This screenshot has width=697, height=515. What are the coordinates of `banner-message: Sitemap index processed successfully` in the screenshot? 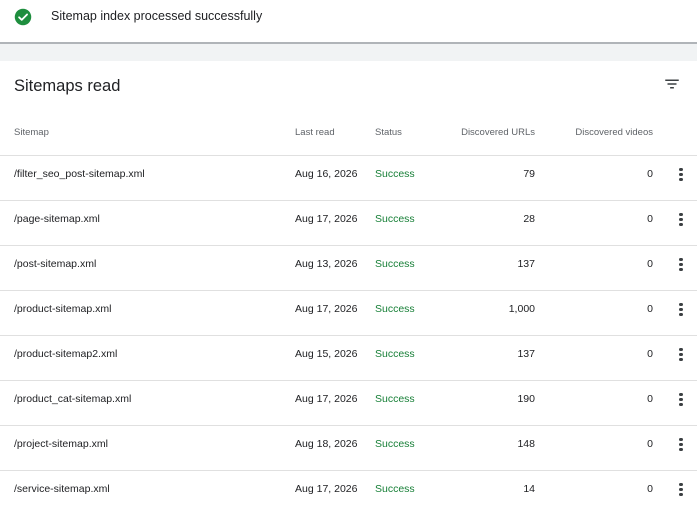 It's located at (157, 16).